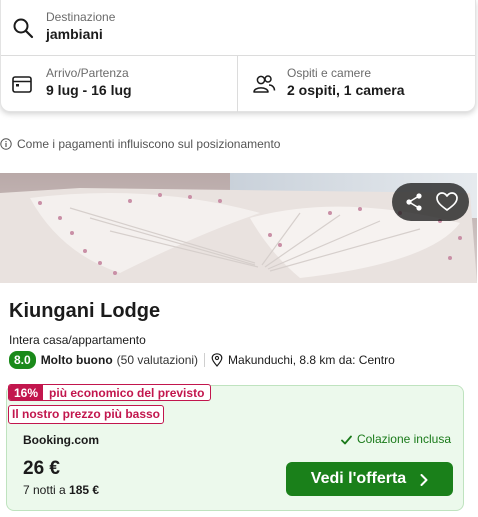 The height and width of the screenshot is (517, 478). I want to click on discount-badge: 16% più economico del previsto, so click(110, 392).